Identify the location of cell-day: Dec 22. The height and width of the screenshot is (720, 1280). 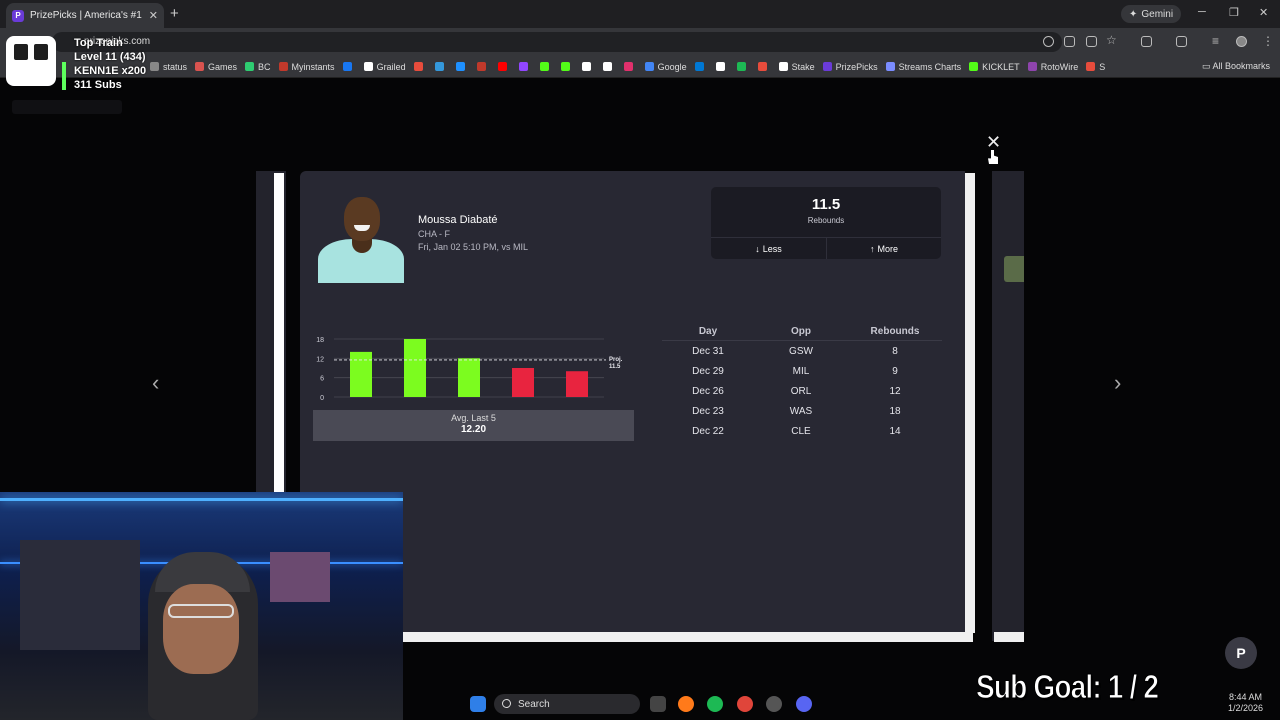
(708, 431).